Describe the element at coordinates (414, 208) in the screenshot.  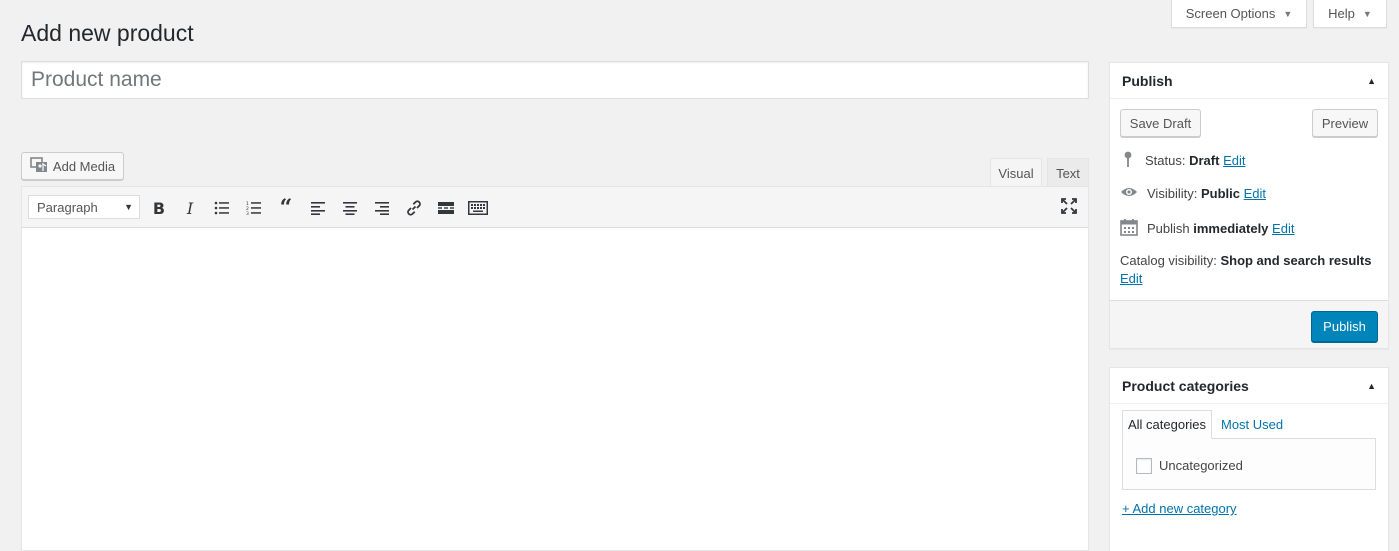
I see `link-icon` at that location.